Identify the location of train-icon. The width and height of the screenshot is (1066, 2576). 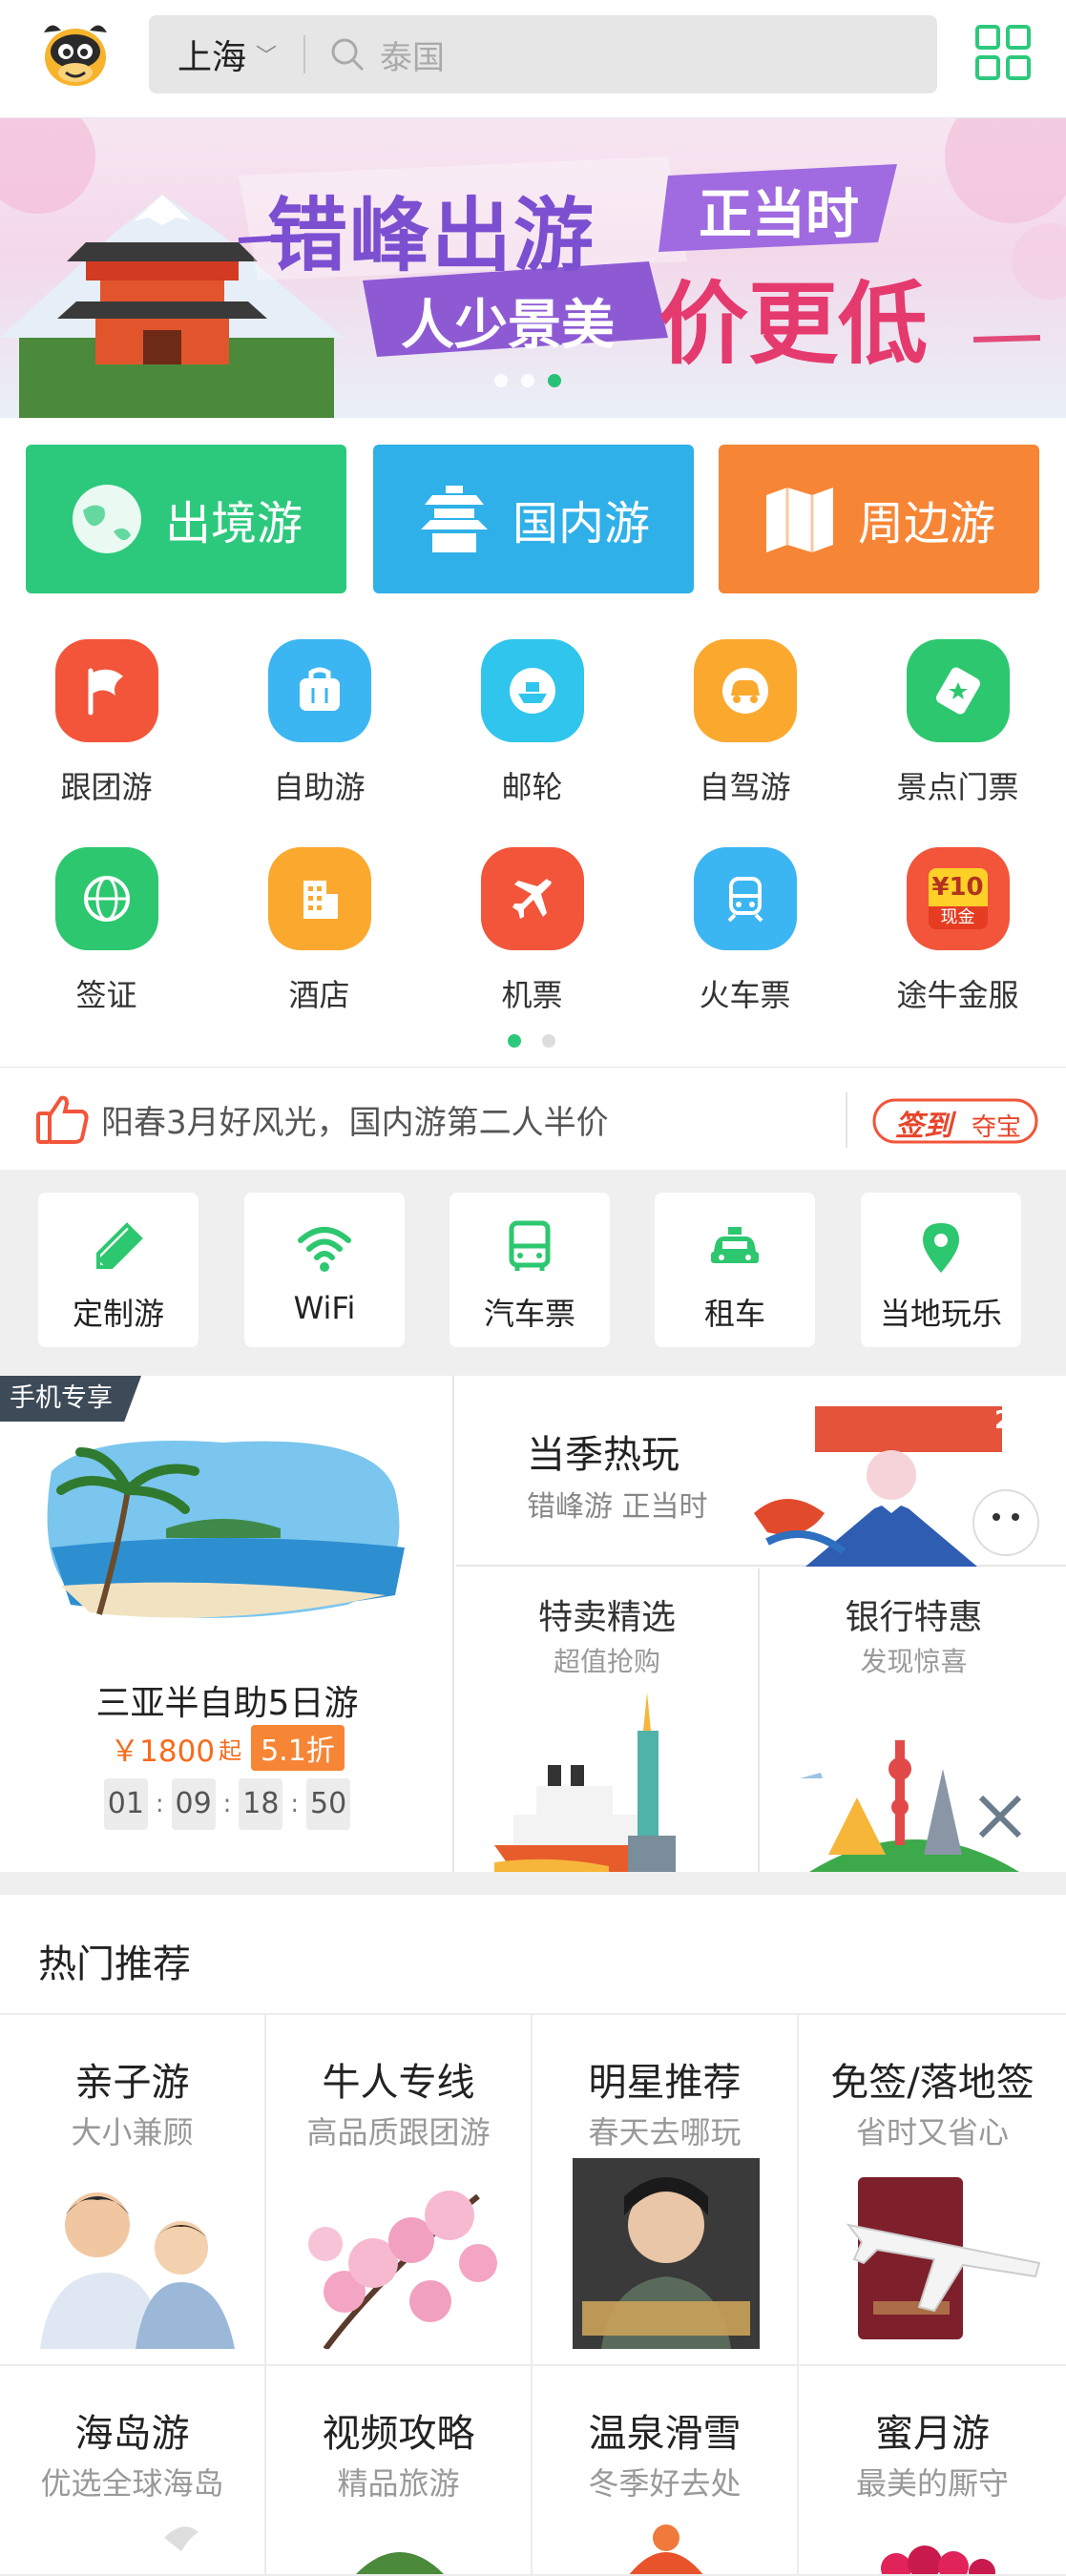
(745, 898).